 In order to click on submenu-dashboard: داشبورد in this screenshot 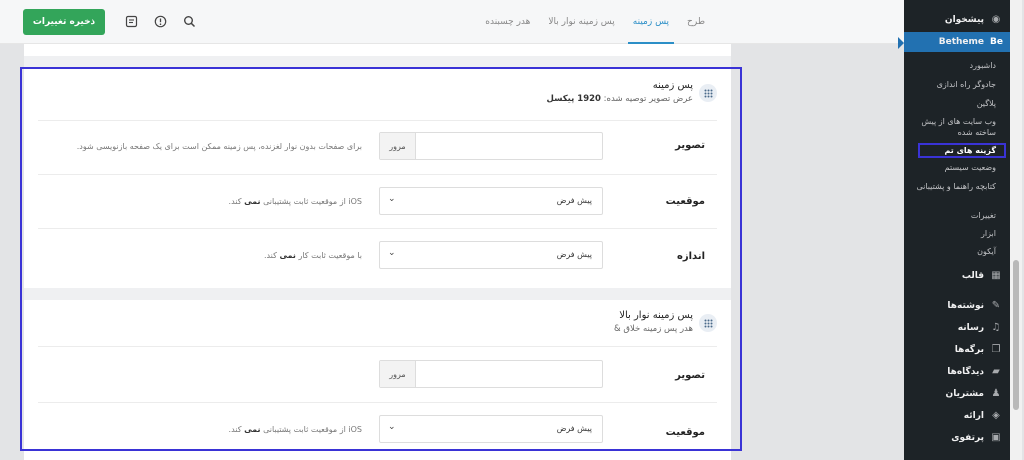, I will do `click(957, 65)`.